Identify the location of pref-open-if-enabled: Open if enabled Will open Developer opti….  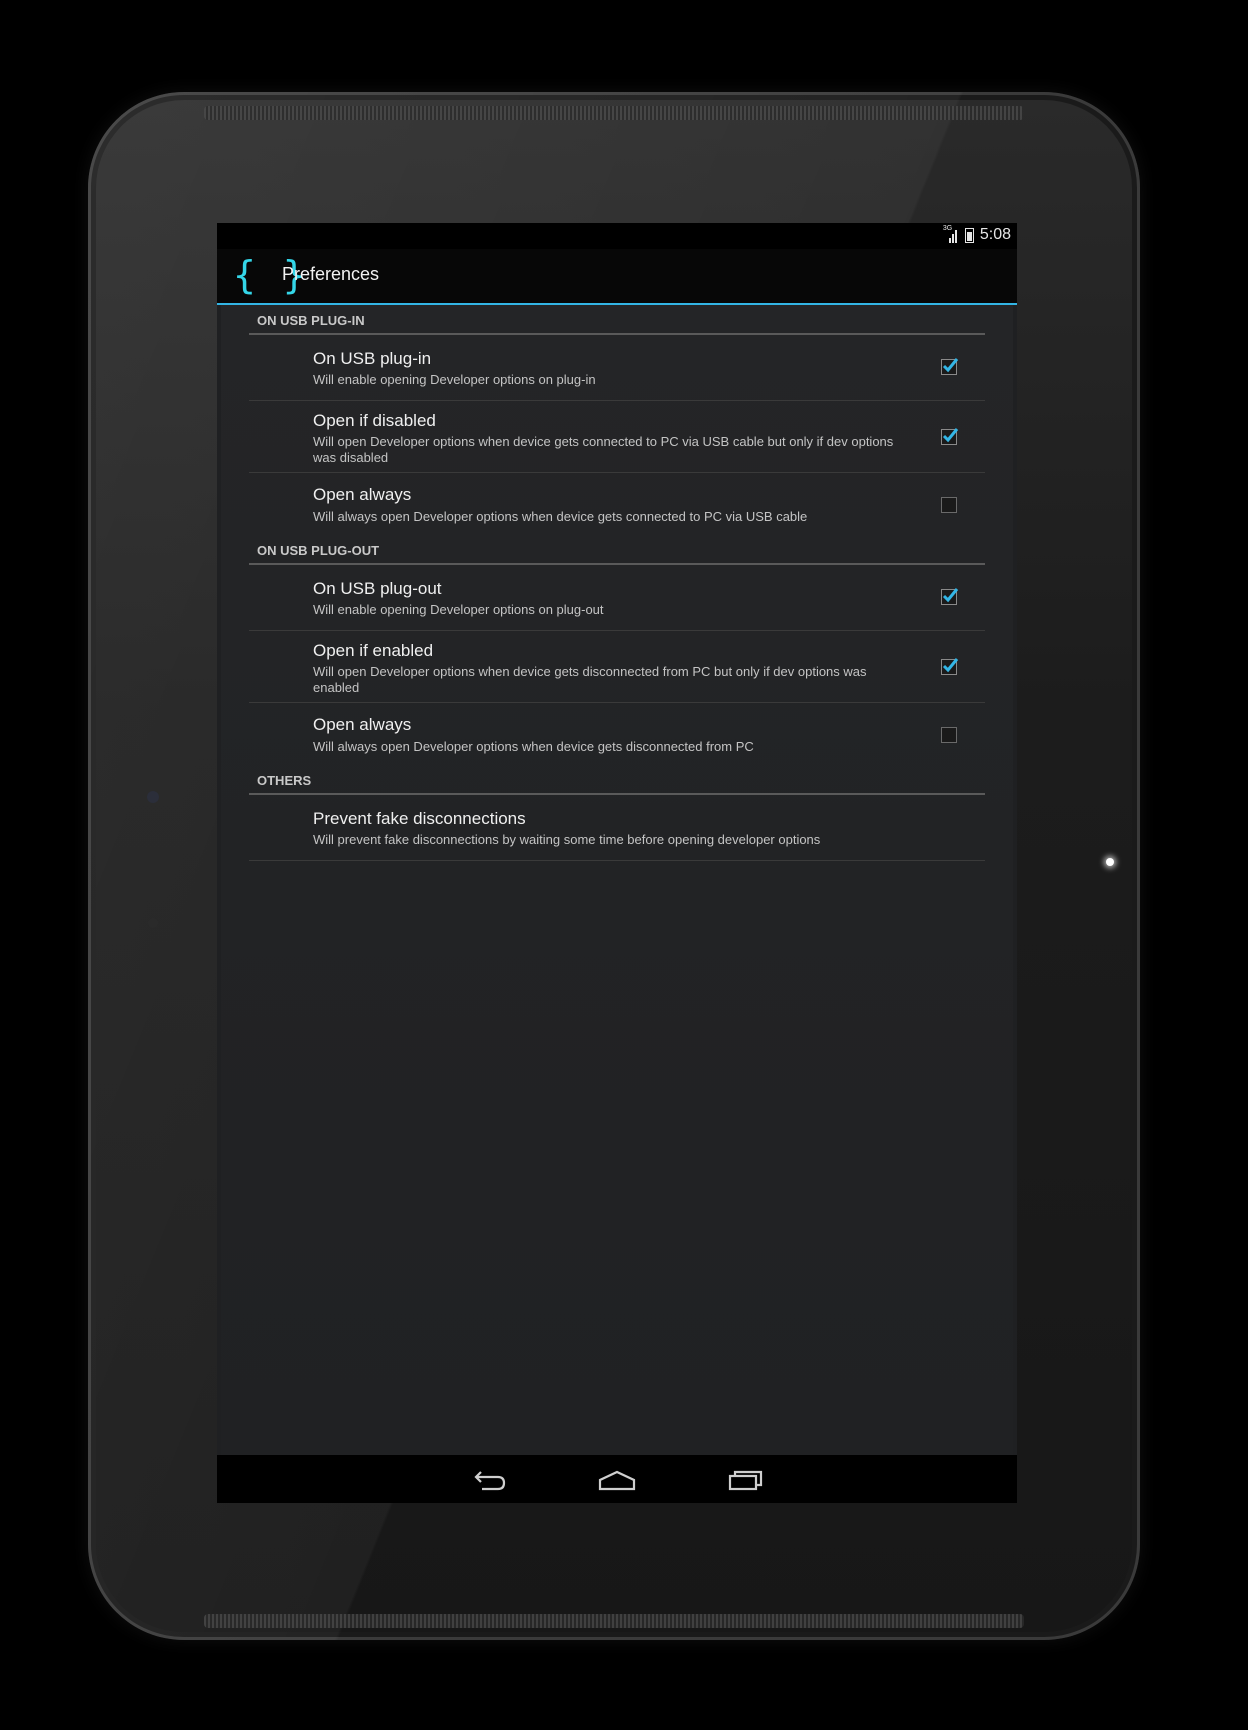
(617, 667).